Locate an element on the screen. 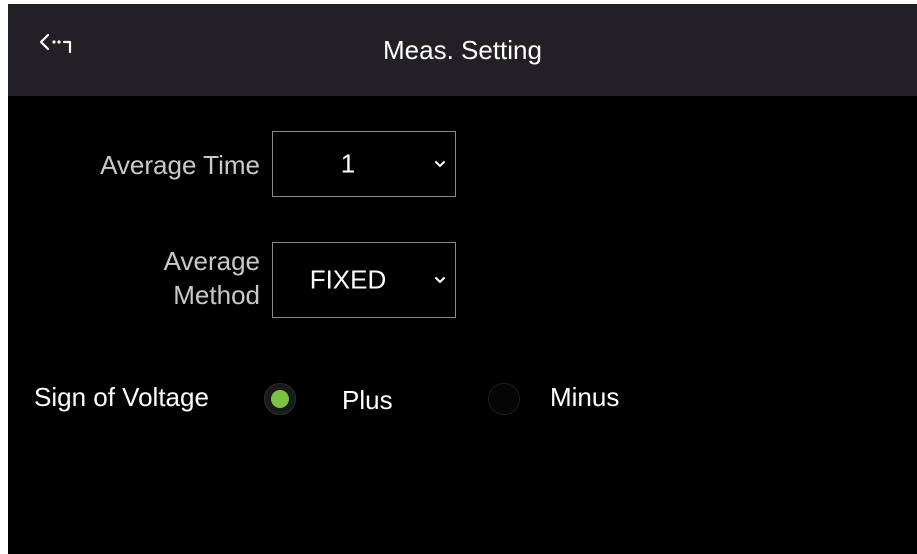 The height and width of the screenshot is (554, 917). back-arrow-icon is located at coordinates (55, 43).